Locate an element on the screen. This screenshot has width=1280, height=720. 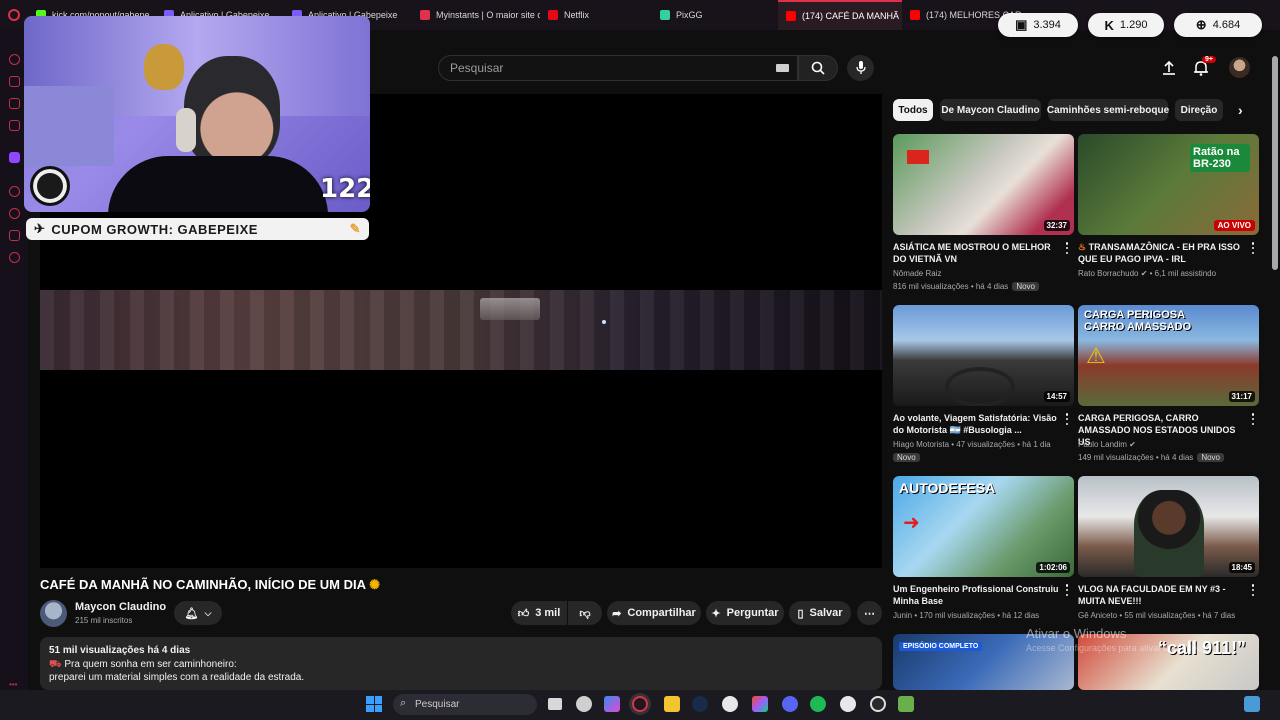
ticket-icon: ✈ is located at coordinates (40, 228).